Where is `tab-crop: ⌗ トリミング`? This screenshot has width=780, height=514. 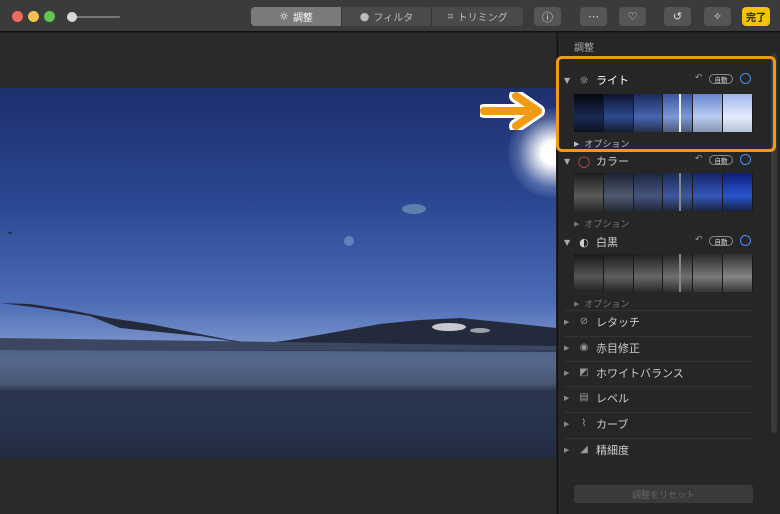
tab-crop: ⌗ トリミング is located at coordinates (477, 16).